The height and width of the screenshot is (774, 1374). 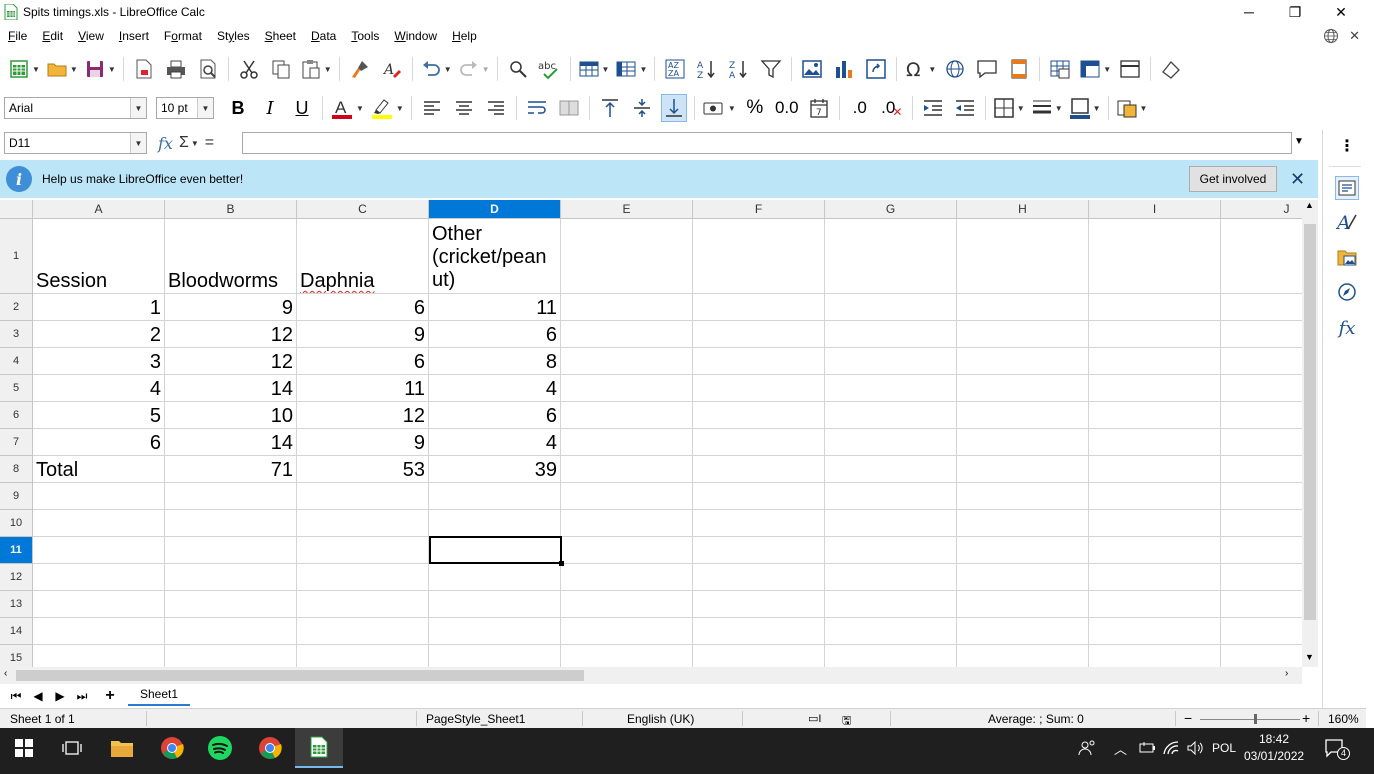 What do you see at coordinates (99, 334) in the screenshot?
I see `cell-a3: 2` at bounding box center [99, 334].